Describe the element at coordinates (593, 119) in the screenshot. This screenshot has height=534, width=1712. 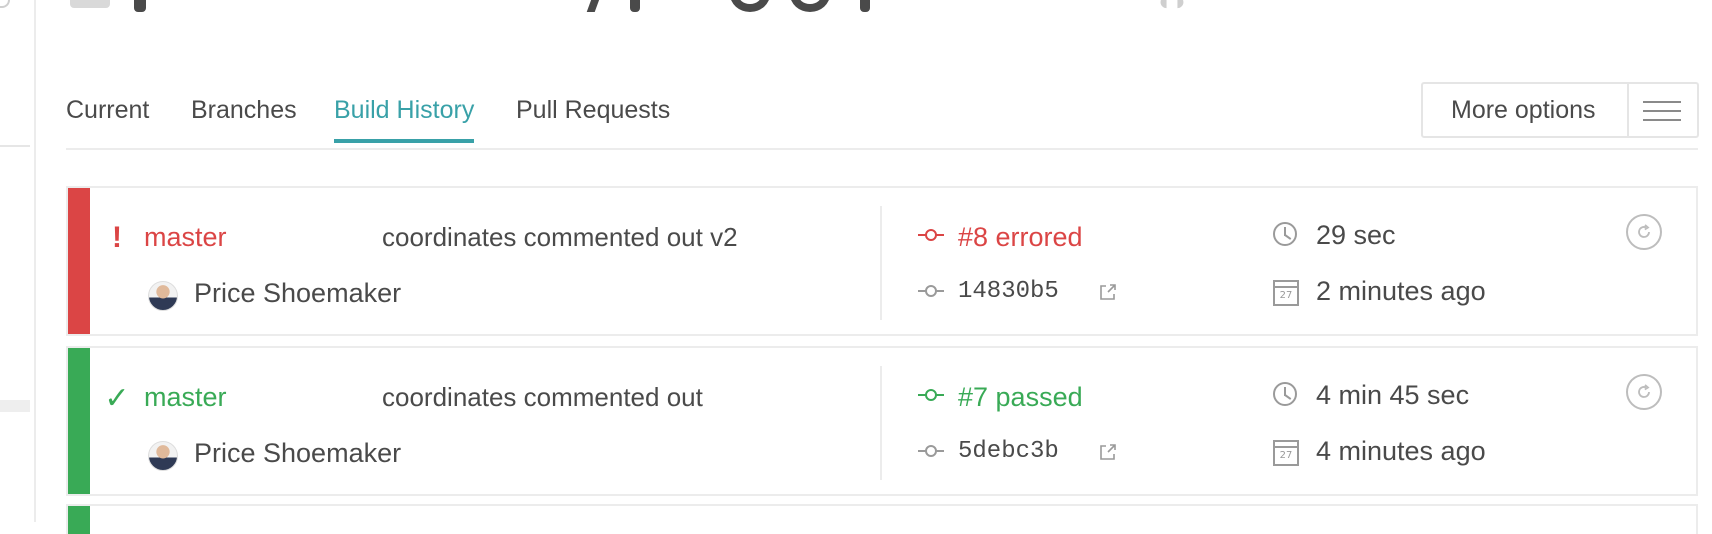
I see `tab-pull-requests: Pull Requests` at that location.